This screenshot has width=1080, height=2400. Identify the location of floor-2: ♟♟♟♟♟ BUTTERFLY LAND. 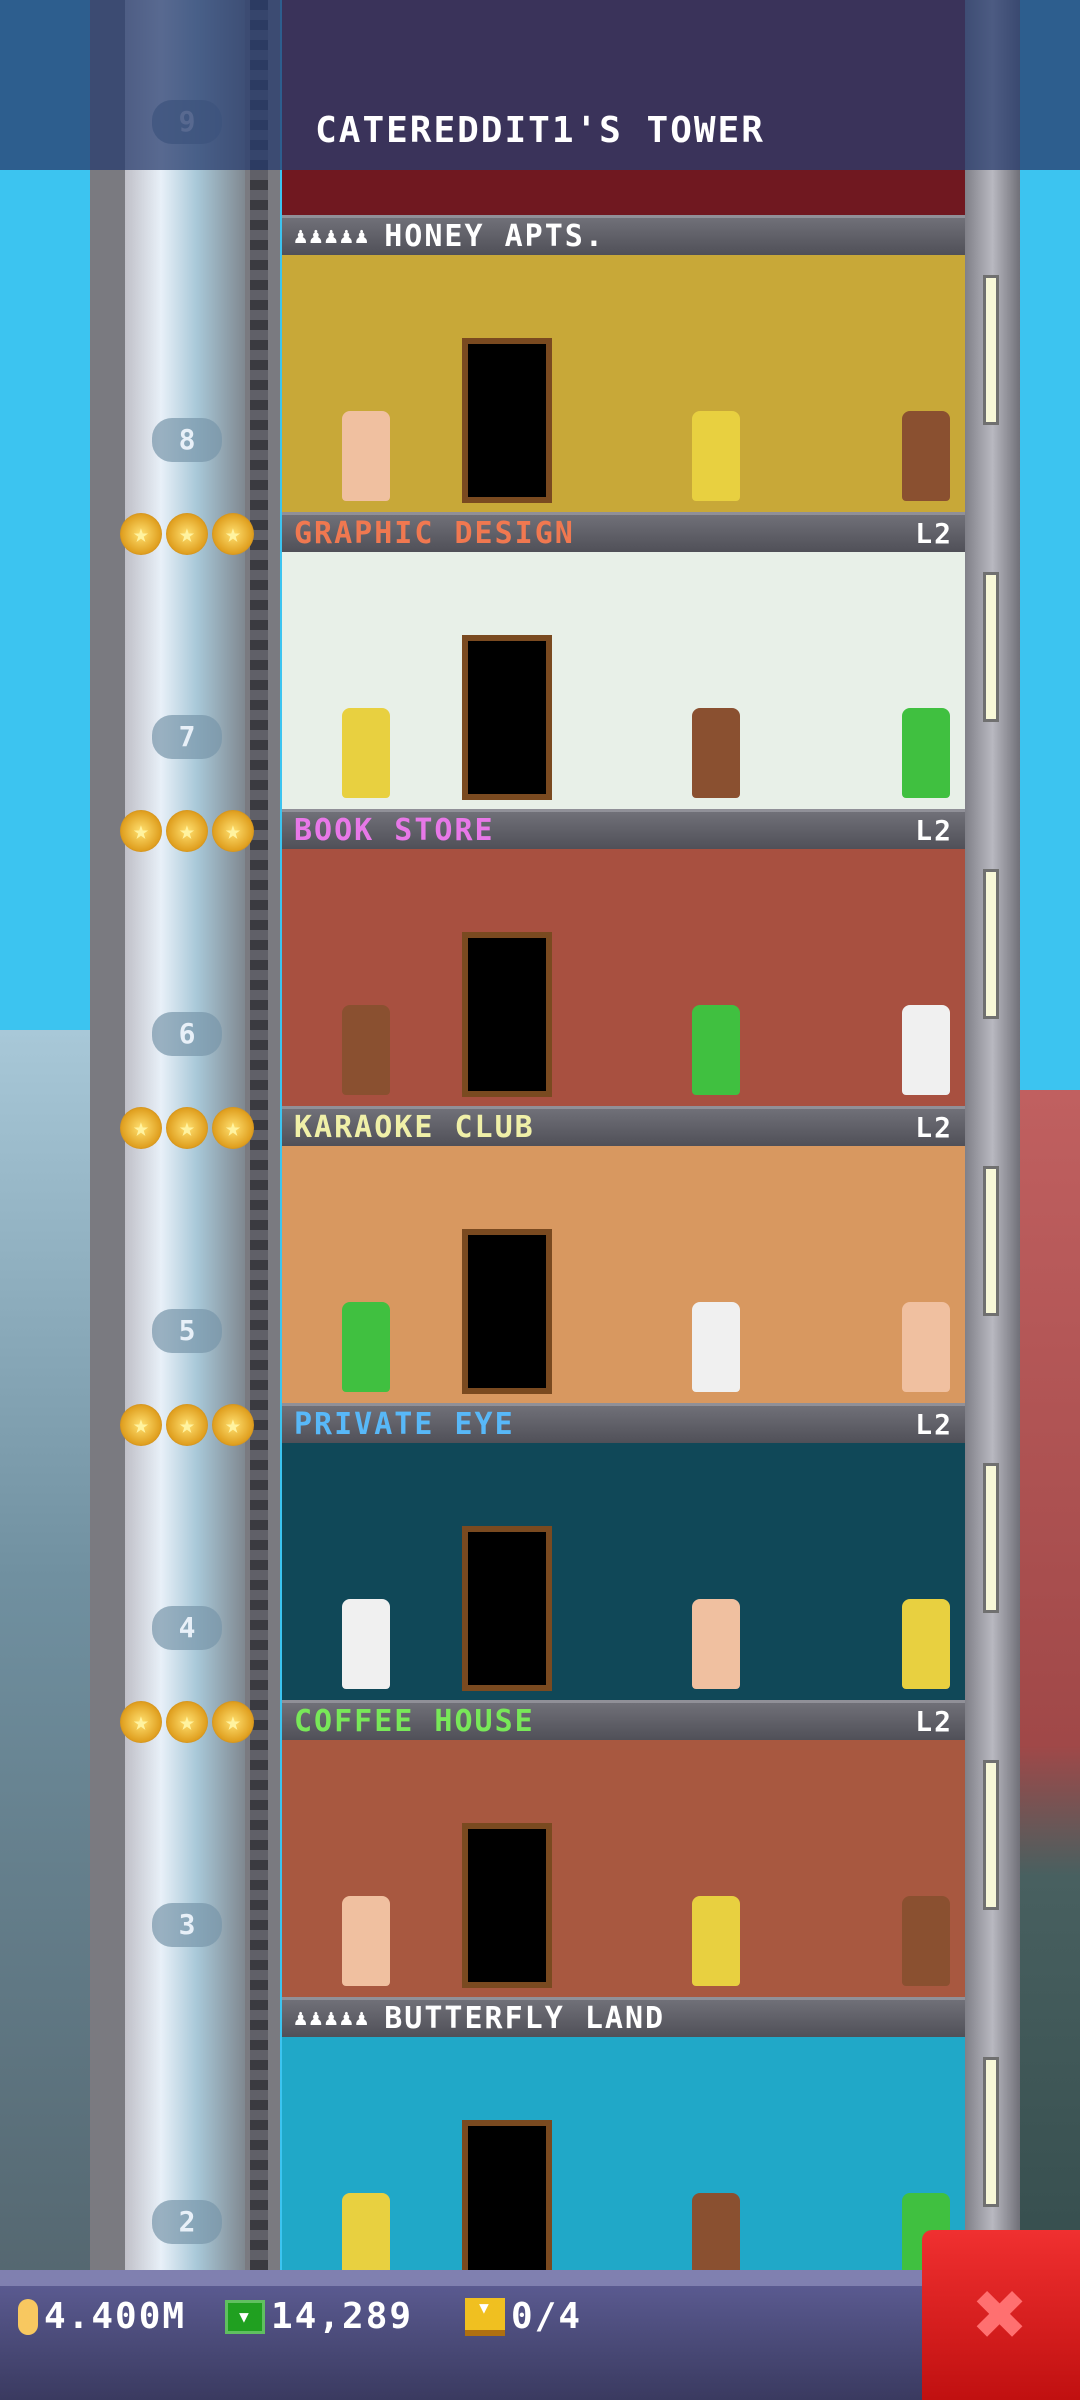
(623, 2146).